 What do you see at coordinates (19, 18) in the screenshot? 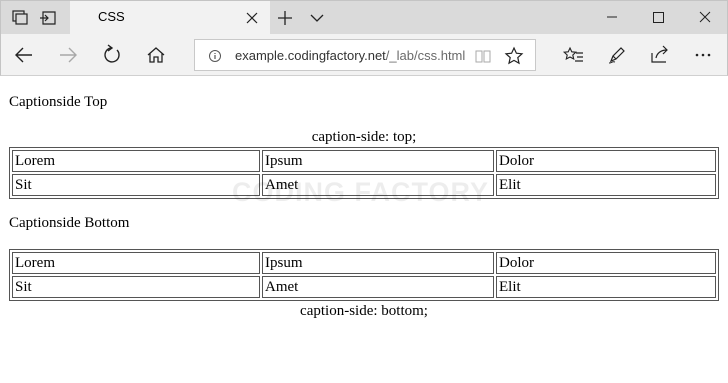
I see `tab-actions-icon` at bounding box center [19, 18].